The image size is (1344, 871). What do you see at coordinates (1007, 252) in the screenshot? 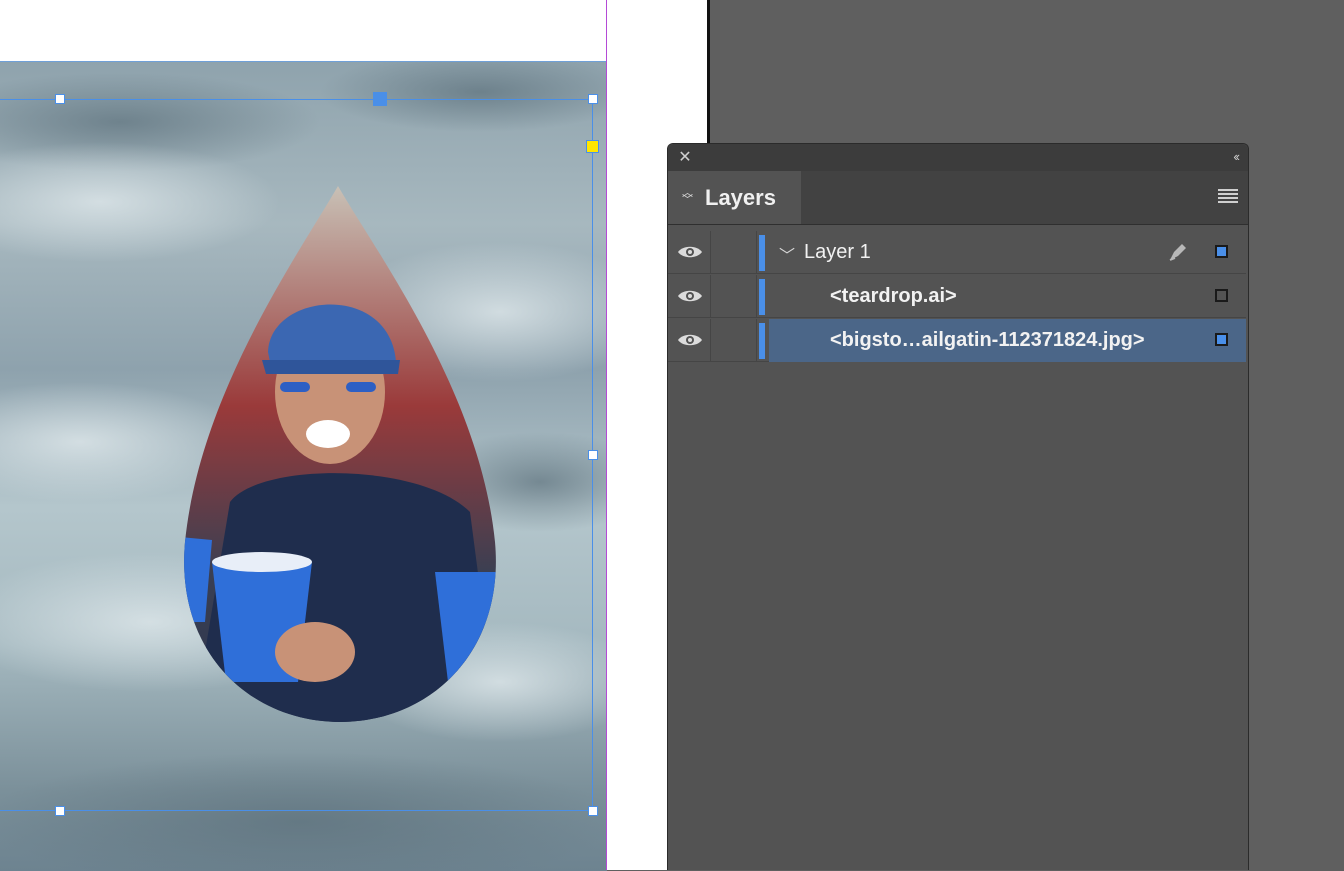
I see `layer-name-cell: ﹀ Layer 1` at bounding box center [1007, 252].